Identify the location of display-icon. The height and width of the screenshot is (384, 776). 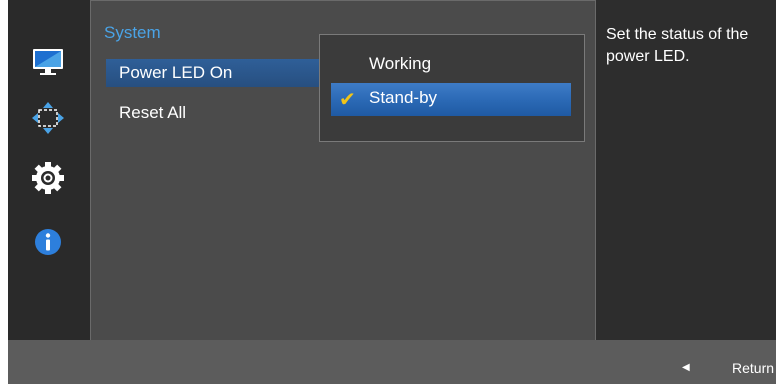
(48, 62).